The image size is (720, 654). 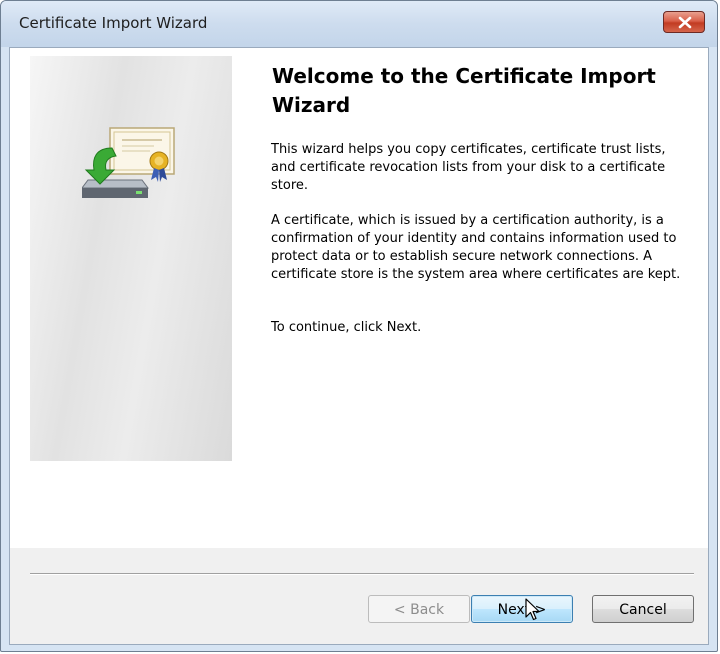 What do you see at coordinates (643, 609) in the screenshot?
I see `cancel-button: Cancel` at bounding box center [643, 609].